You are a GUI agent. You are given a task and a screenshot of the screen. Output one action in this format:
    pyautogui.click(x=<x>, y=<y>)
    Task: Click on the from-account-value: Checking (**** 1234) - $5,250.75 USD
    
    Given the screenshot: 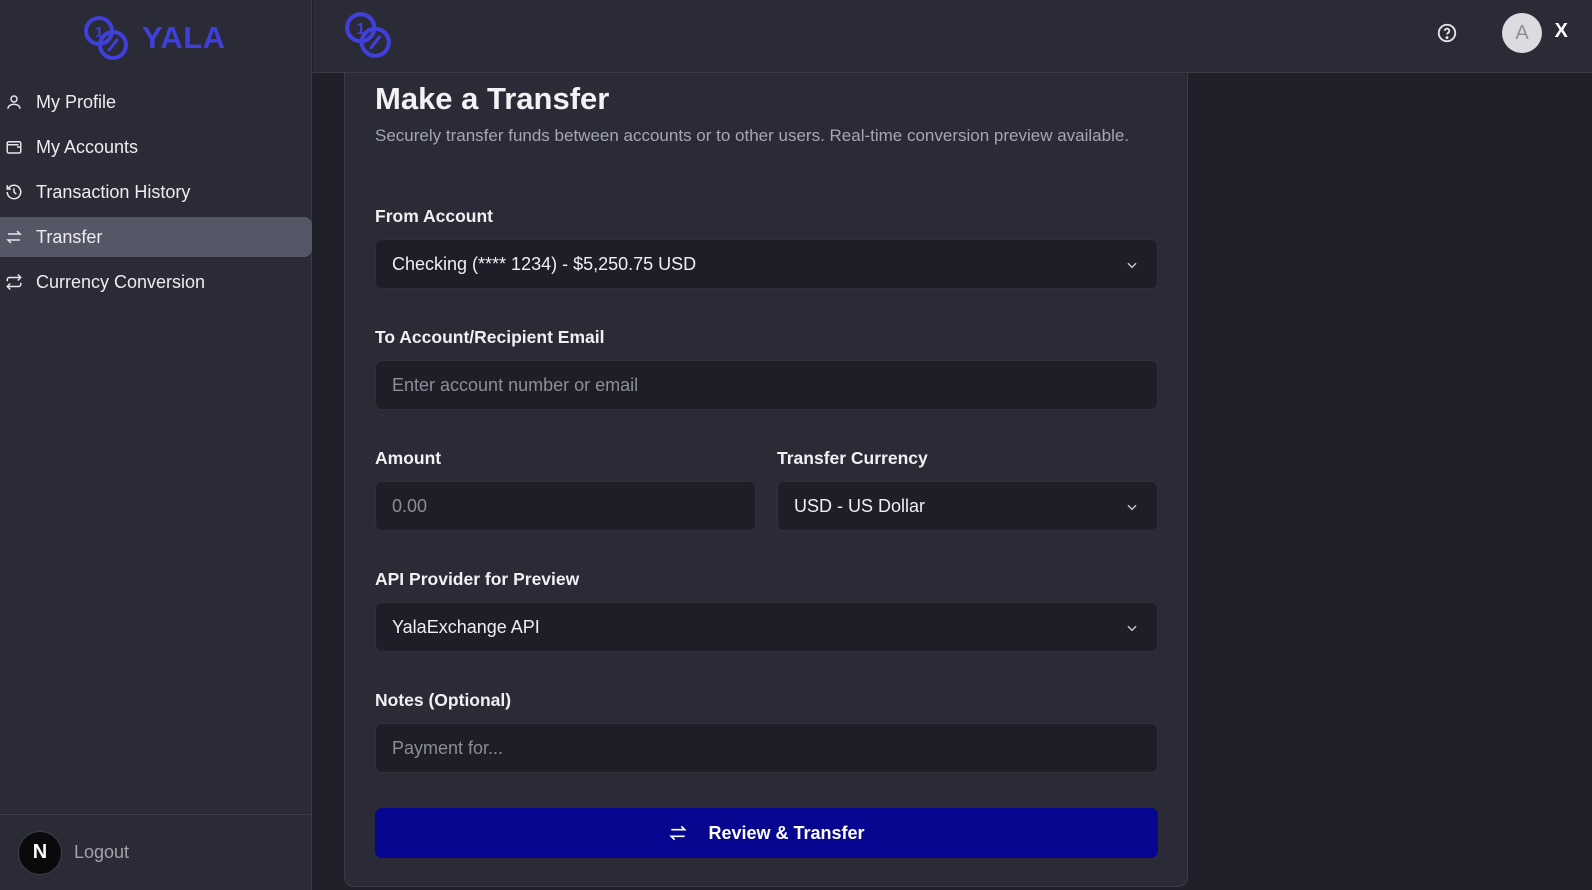 What is the action you would take?
    pyautogui.click(x=544, y=263)
    